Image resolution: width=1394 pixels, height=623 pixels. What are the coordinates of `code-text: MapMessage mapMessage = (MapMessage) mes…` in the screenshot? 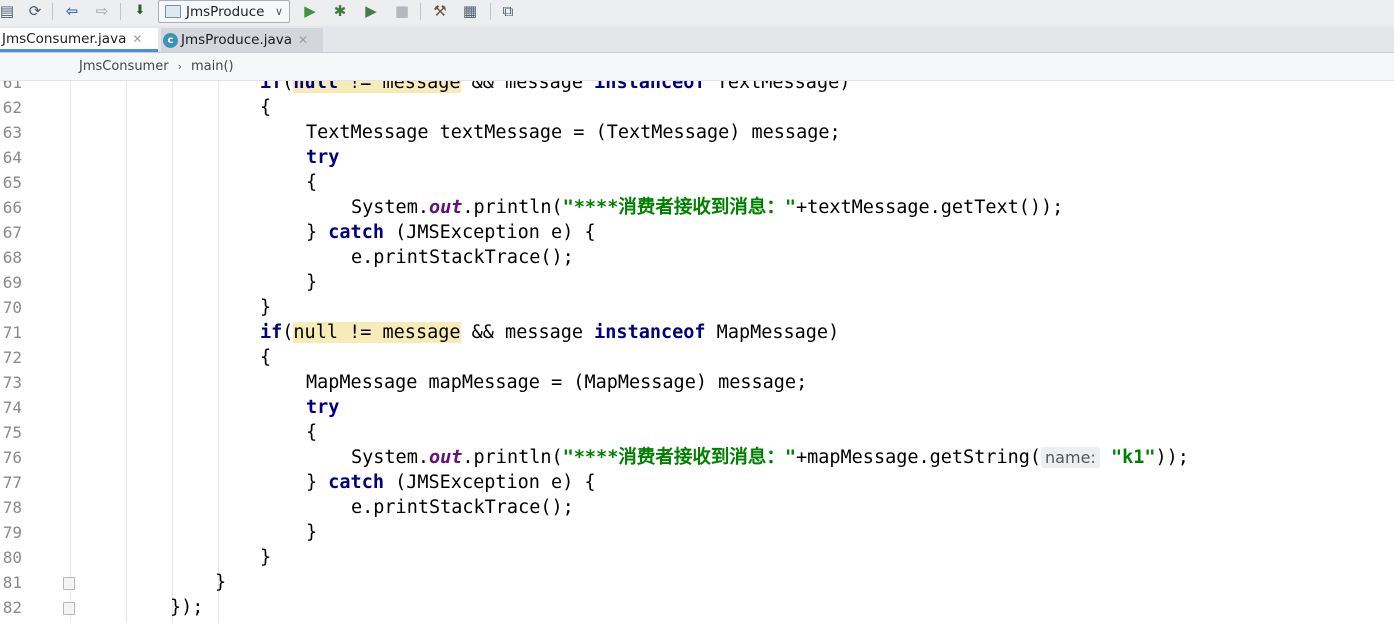 It's located at (557, 382).